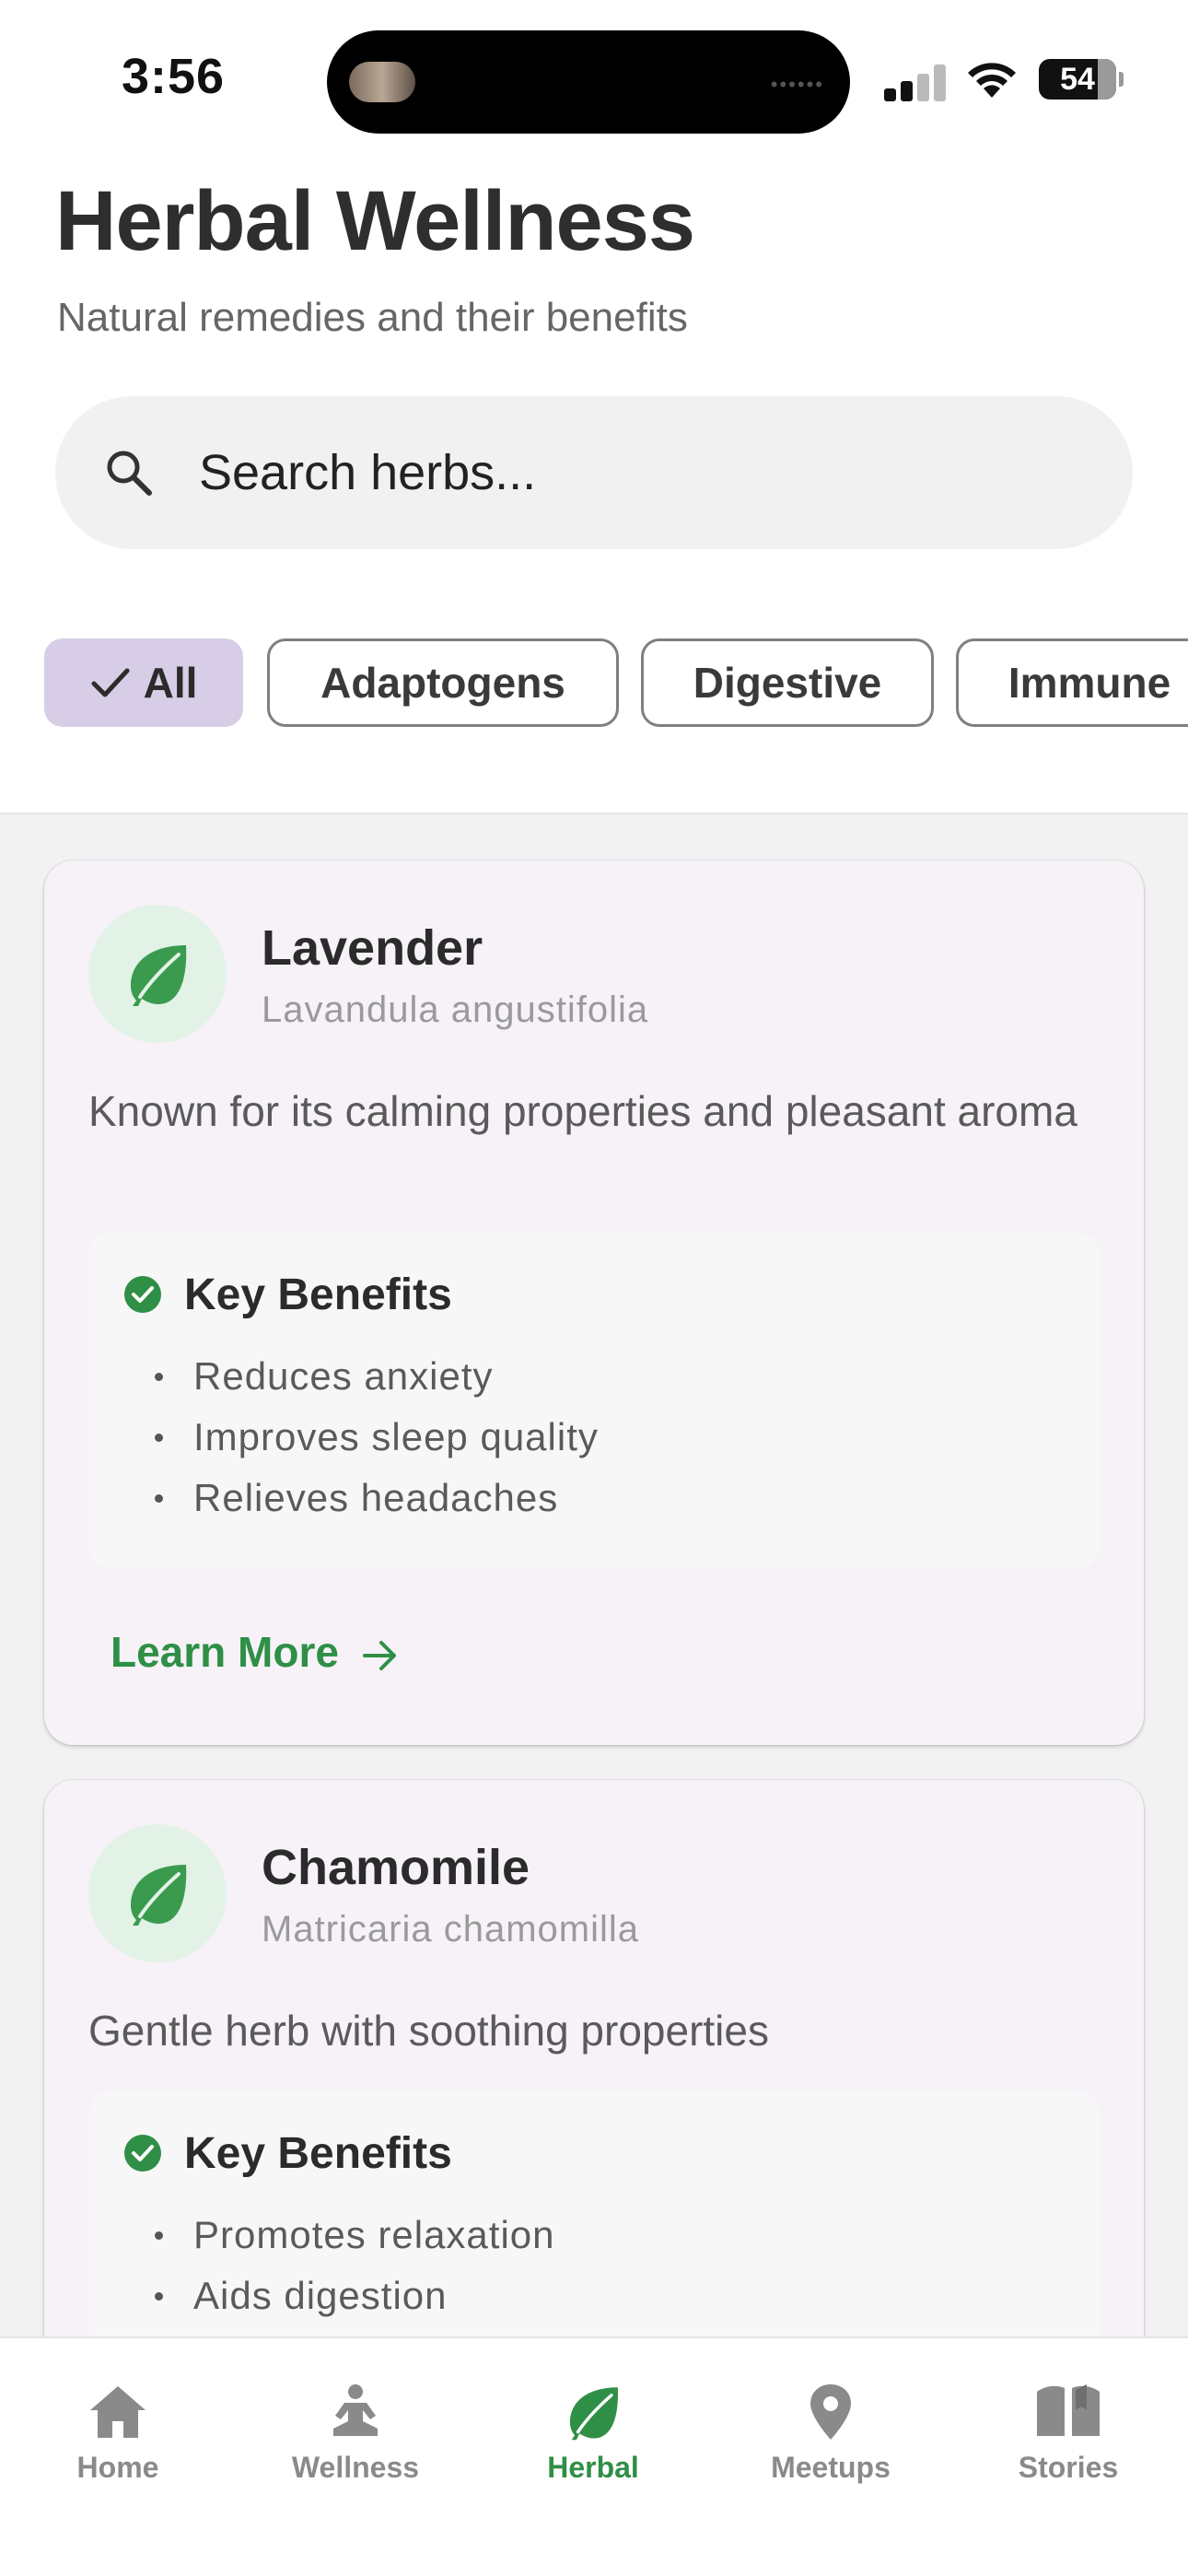 This screenshot has width=1188, height=2576. I want to click on status-bar: 3:56 •••••• 54, so click(594, 73).